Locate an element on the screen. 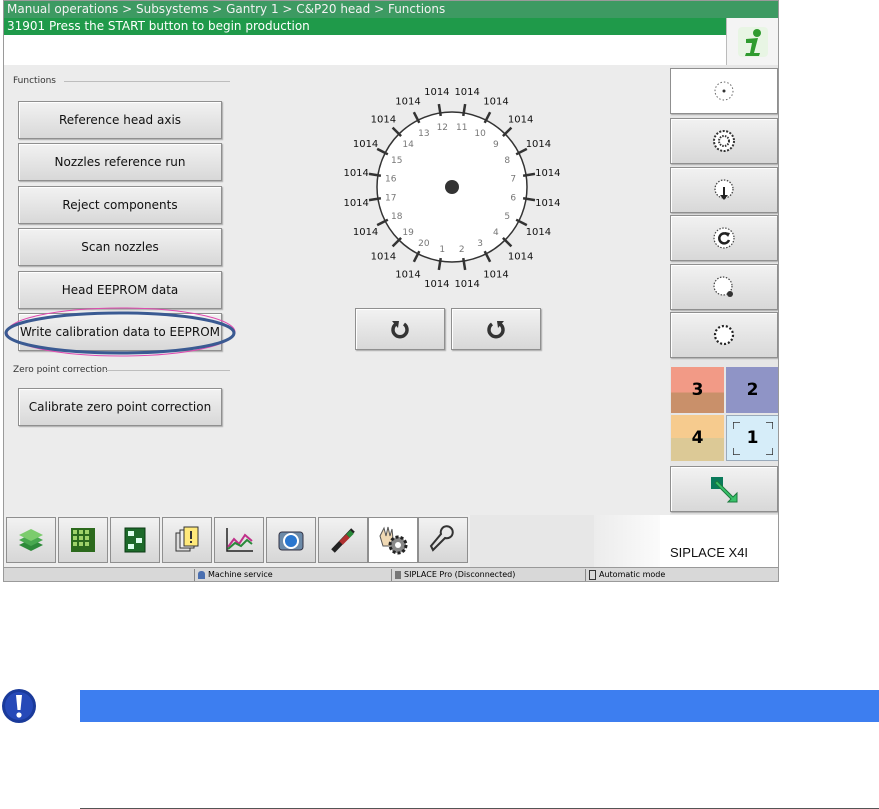 Image resolution: width=879 pixels, height=809 pixels. camera-button is located at coordinates (291, 540).